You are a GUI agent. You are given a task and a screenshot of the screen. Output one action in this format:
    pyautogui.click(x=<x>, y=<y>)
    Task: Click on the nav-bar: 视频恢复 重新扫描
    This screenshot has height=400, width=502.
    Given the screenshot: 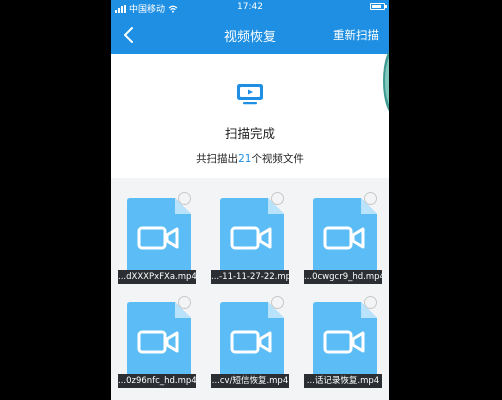 What is the action you would take?
    pyautogui.click(x=250, y=35)
    